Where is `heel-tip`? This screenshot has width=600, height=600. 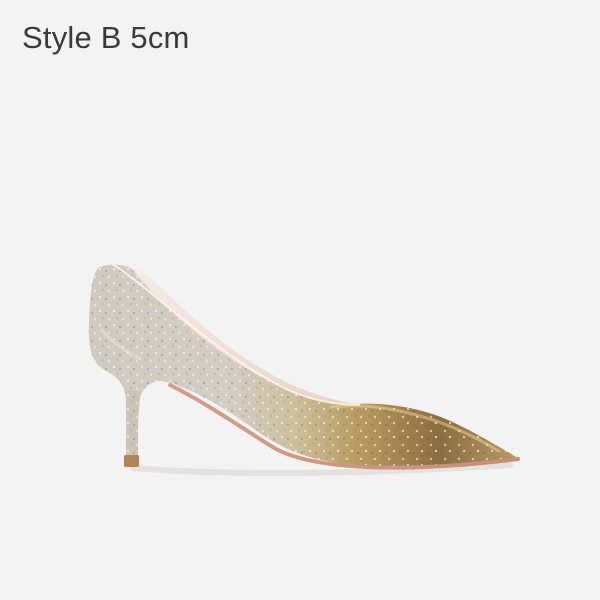
heel-tip is located at coordinates (131, 461).